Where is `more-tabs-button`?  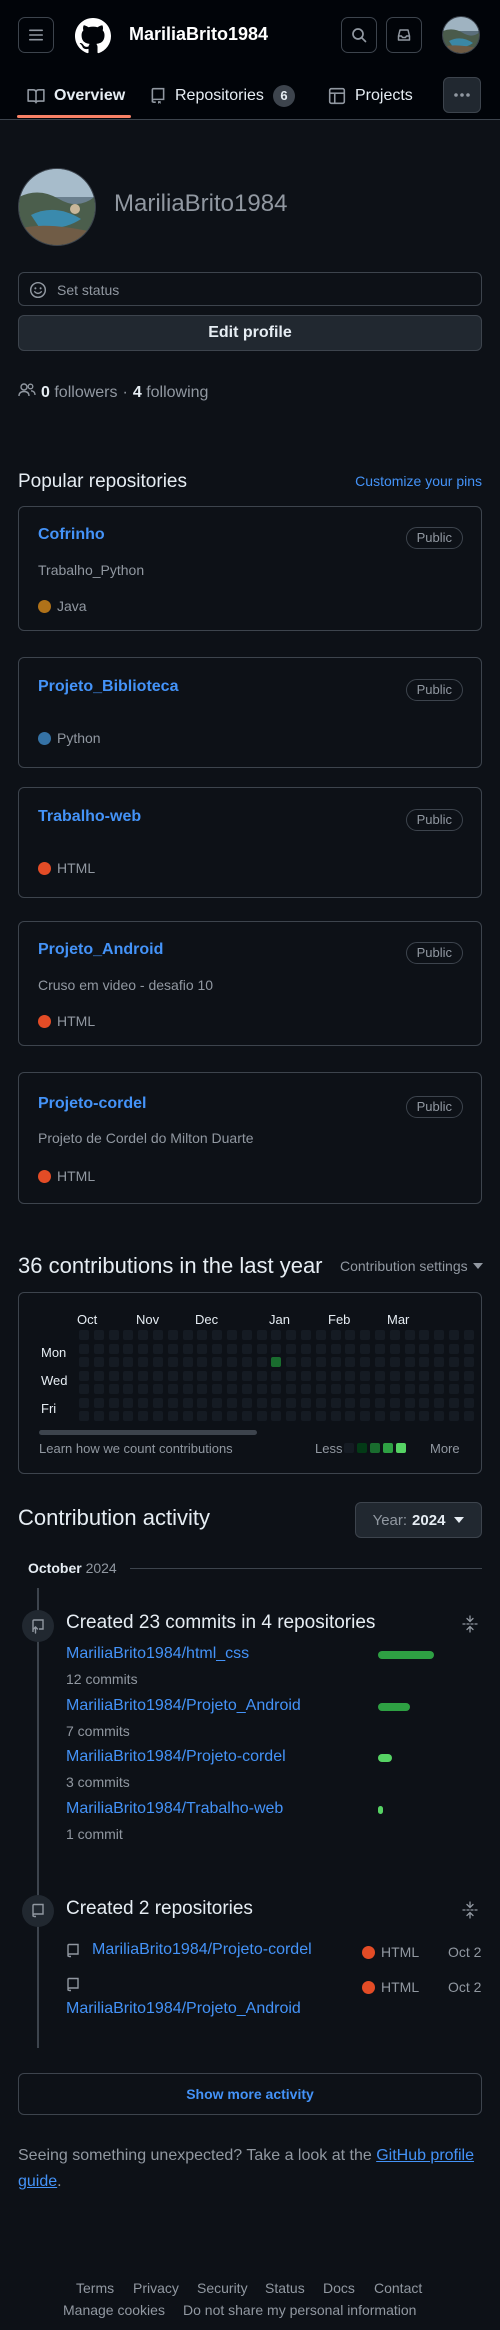 more-tabs-button is located at coordinates (462, 95).